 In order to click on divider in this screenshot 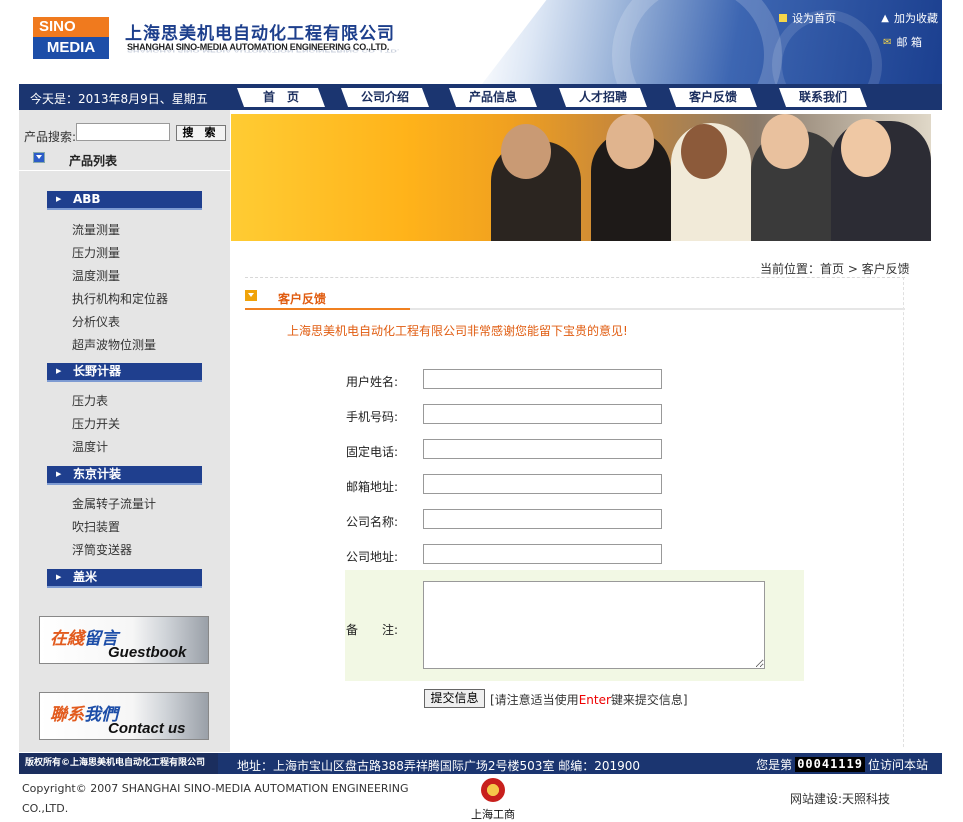, I will do `click(575, 277)`.